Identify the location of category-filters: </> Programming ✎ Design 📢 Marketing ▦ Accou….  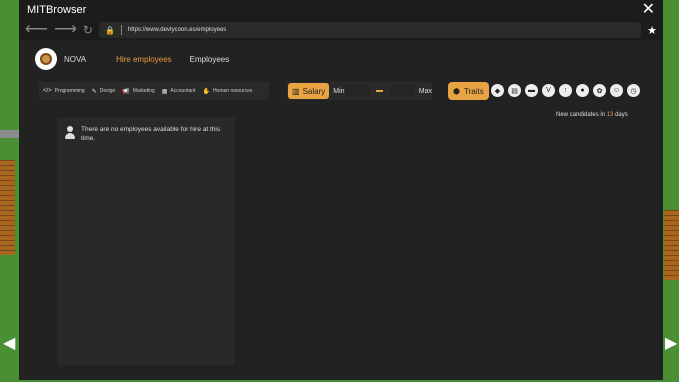
(154, 91).